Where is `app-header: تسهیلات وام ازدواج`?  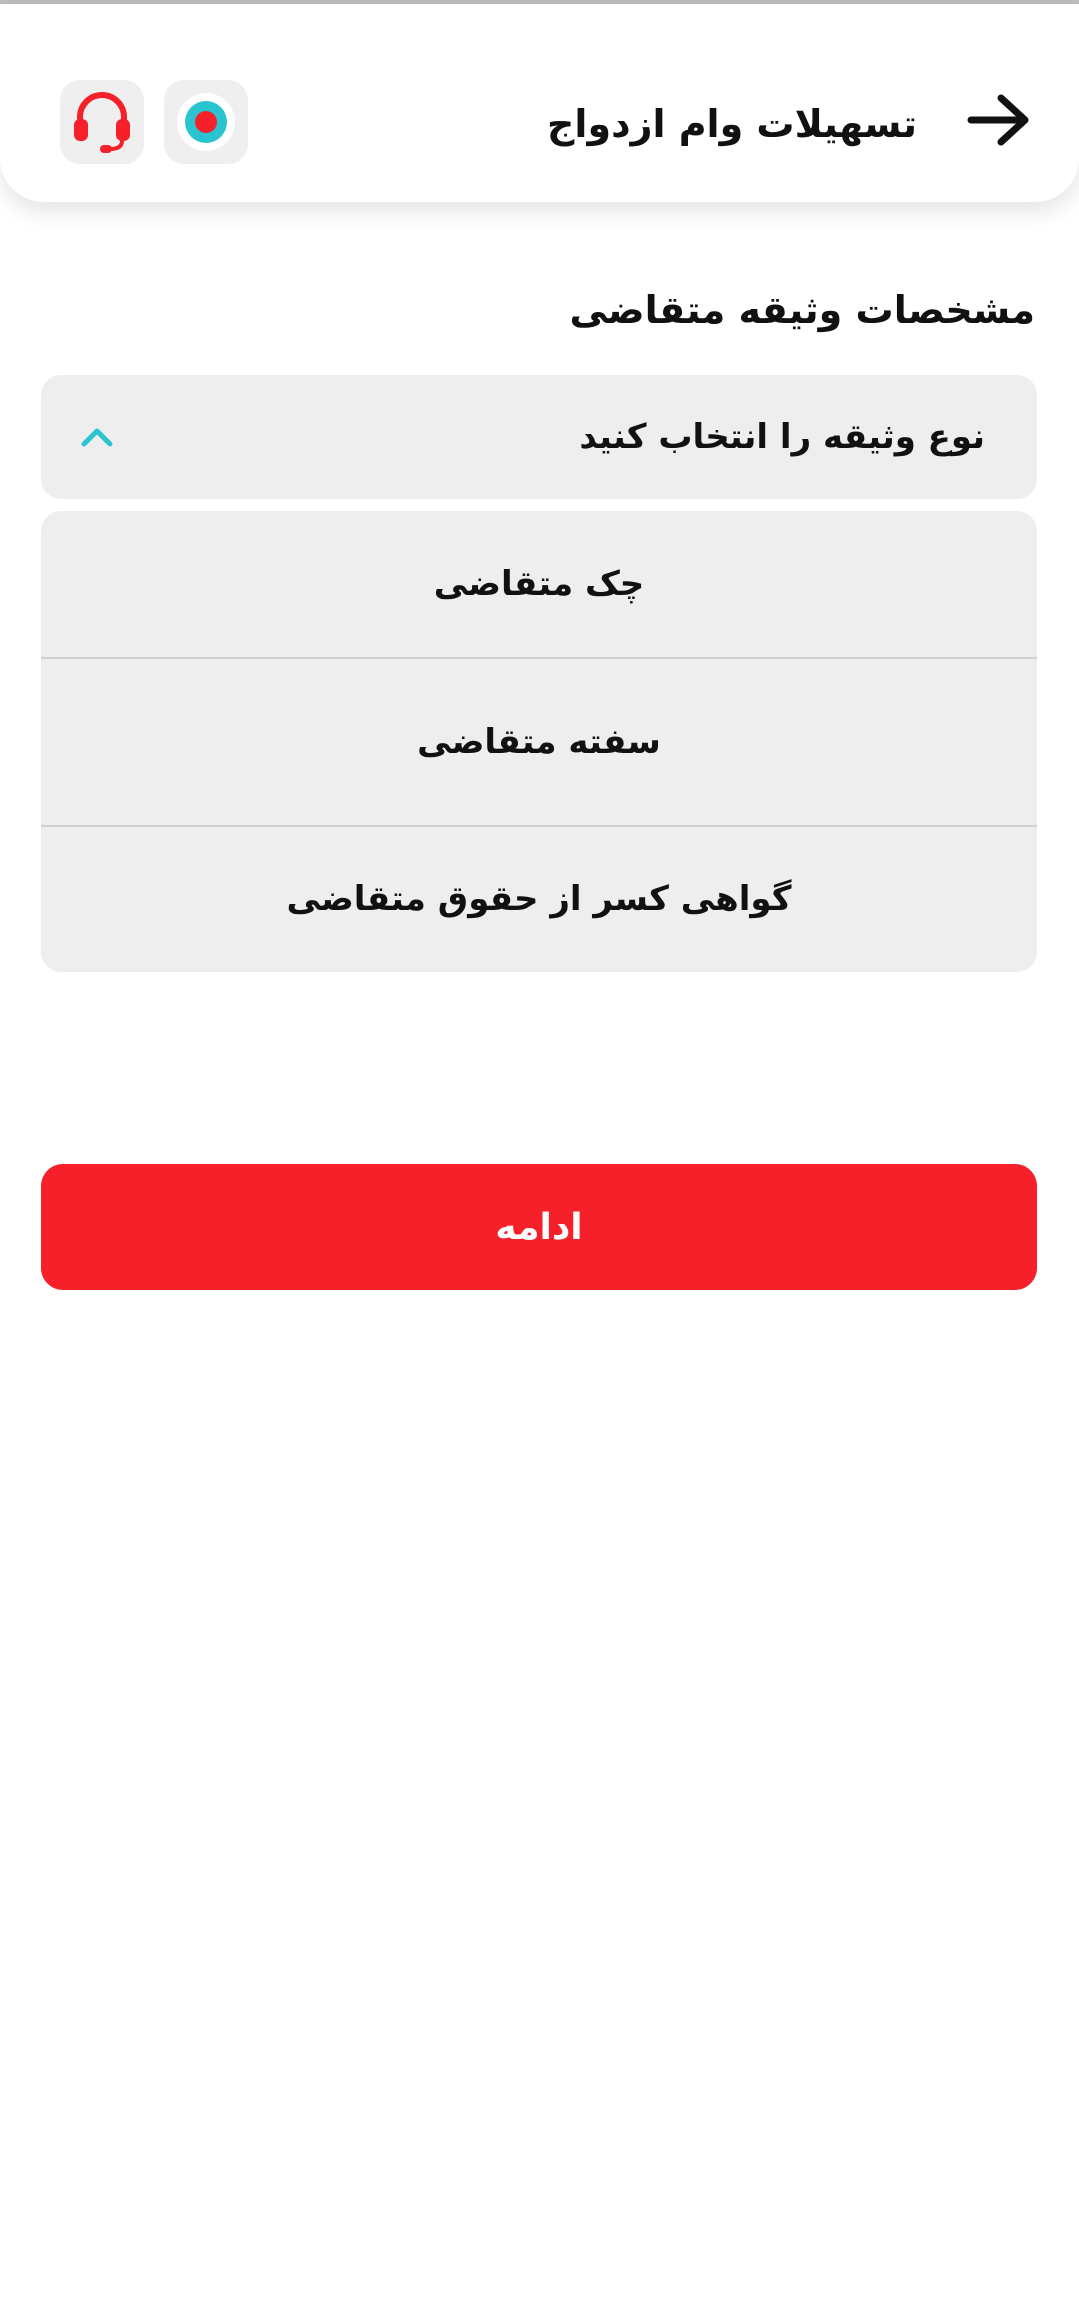 app-header: تسهیلات وام ازدواج is located at coordinates (539, 103).